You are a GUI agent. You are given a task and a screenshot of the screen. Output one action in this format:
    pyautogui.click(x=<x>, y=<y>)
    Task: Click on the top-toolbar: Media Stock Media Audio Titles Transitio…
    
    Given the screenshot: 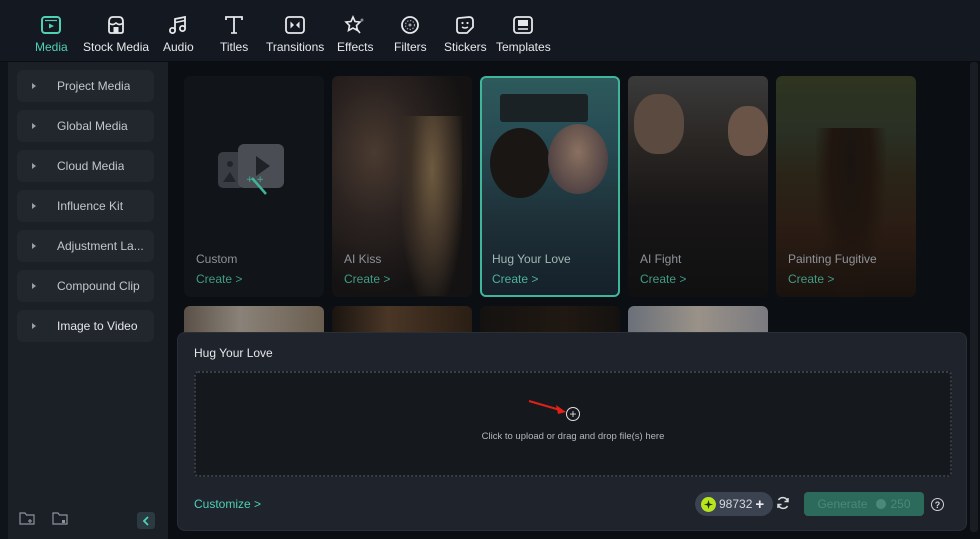 What is the action you would take?
    pyautogui.click(x=490, y=31)
    